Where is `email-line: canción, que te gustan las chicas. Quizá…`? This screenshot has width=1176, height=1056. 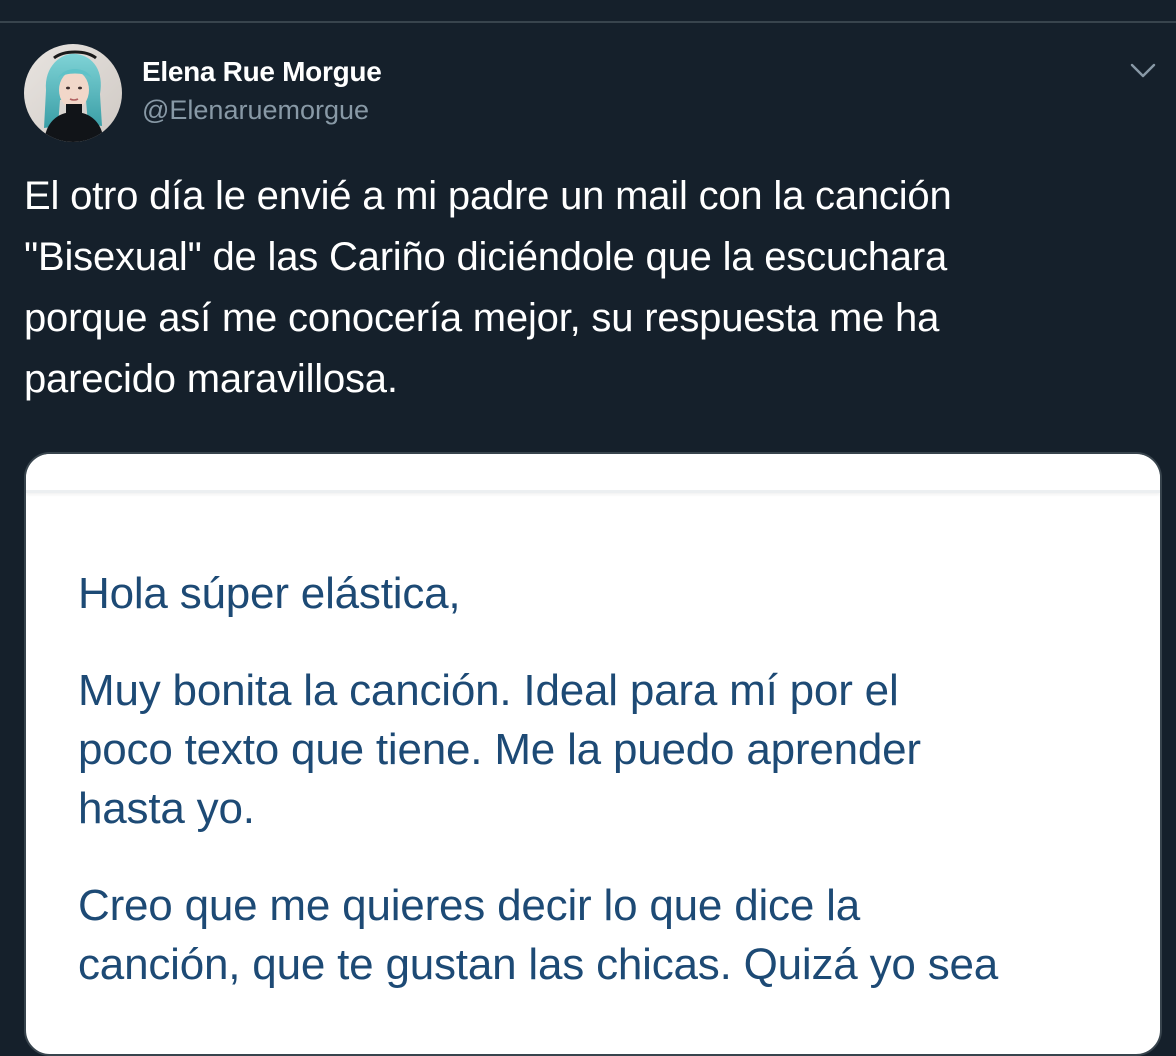
email-line: canción, que te gustan las chicas. Quizá… is located at coordinates (538, 964).